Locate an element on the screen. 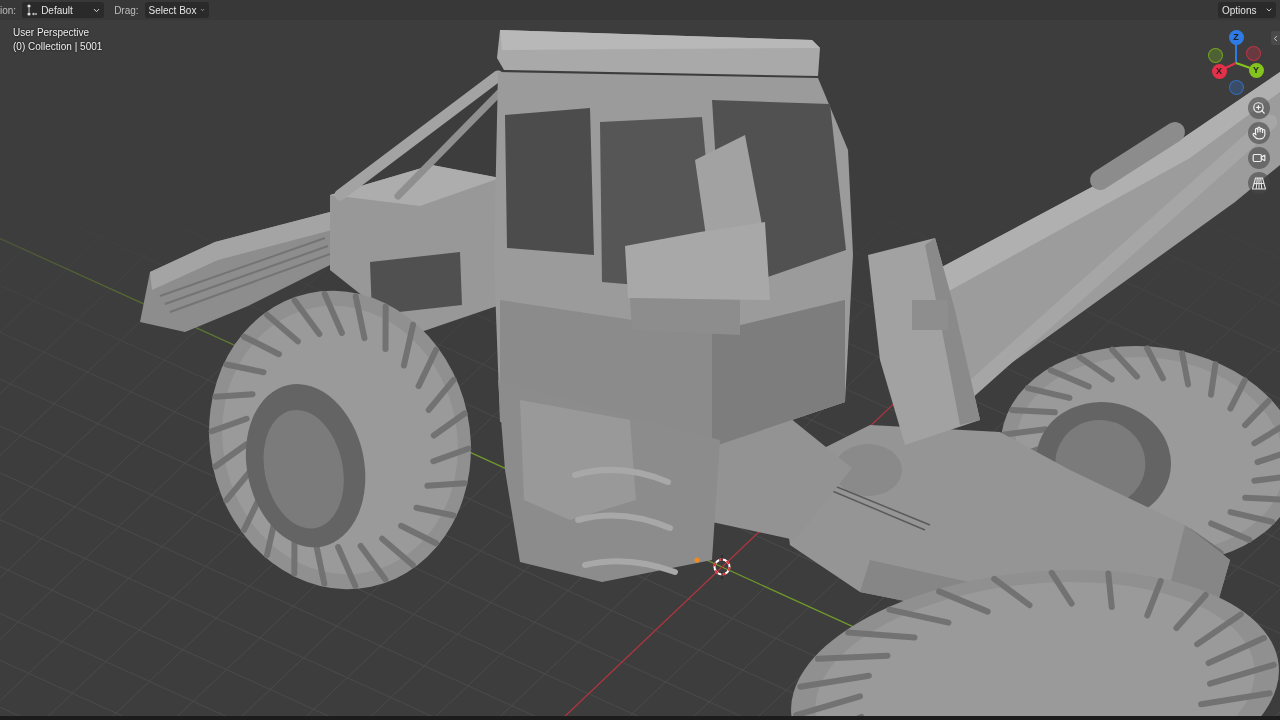  drag-label: Drag: is located at coordinates (126, 10).